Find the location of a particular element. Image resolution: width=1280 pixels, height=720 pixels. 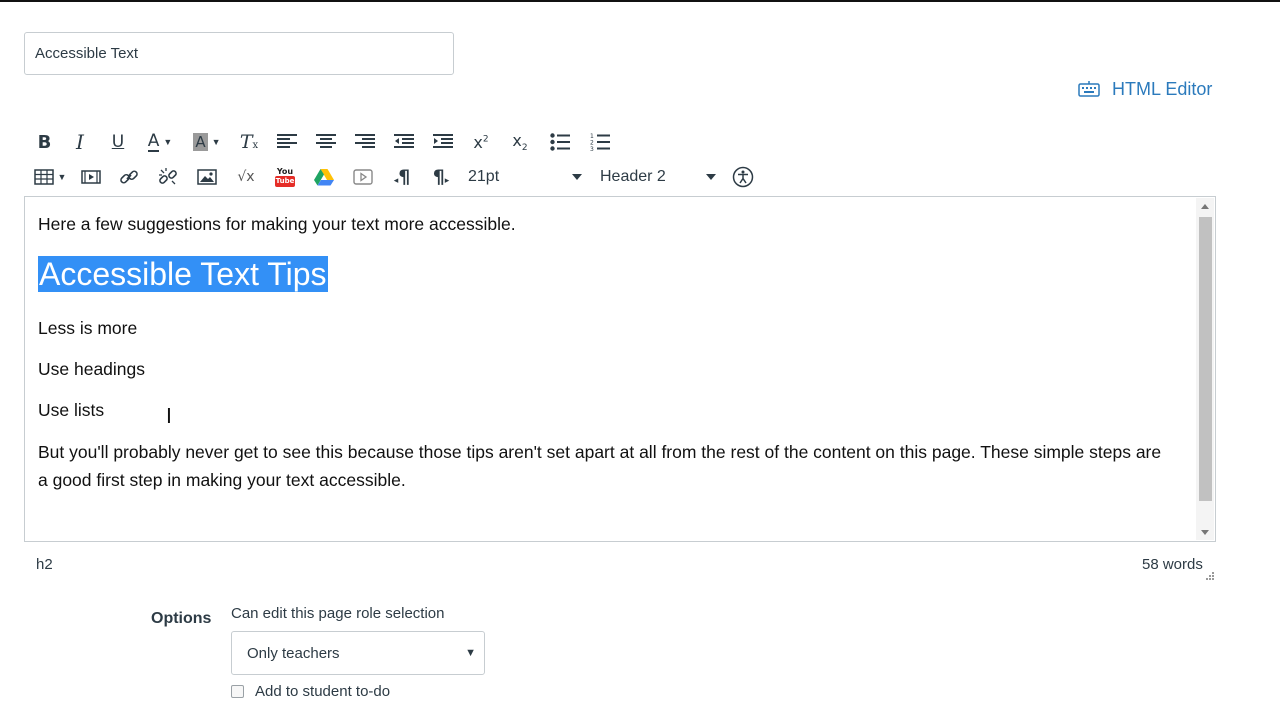

paragraph-rtl-icon: ¶▸ is located at coordinates (441, 177).